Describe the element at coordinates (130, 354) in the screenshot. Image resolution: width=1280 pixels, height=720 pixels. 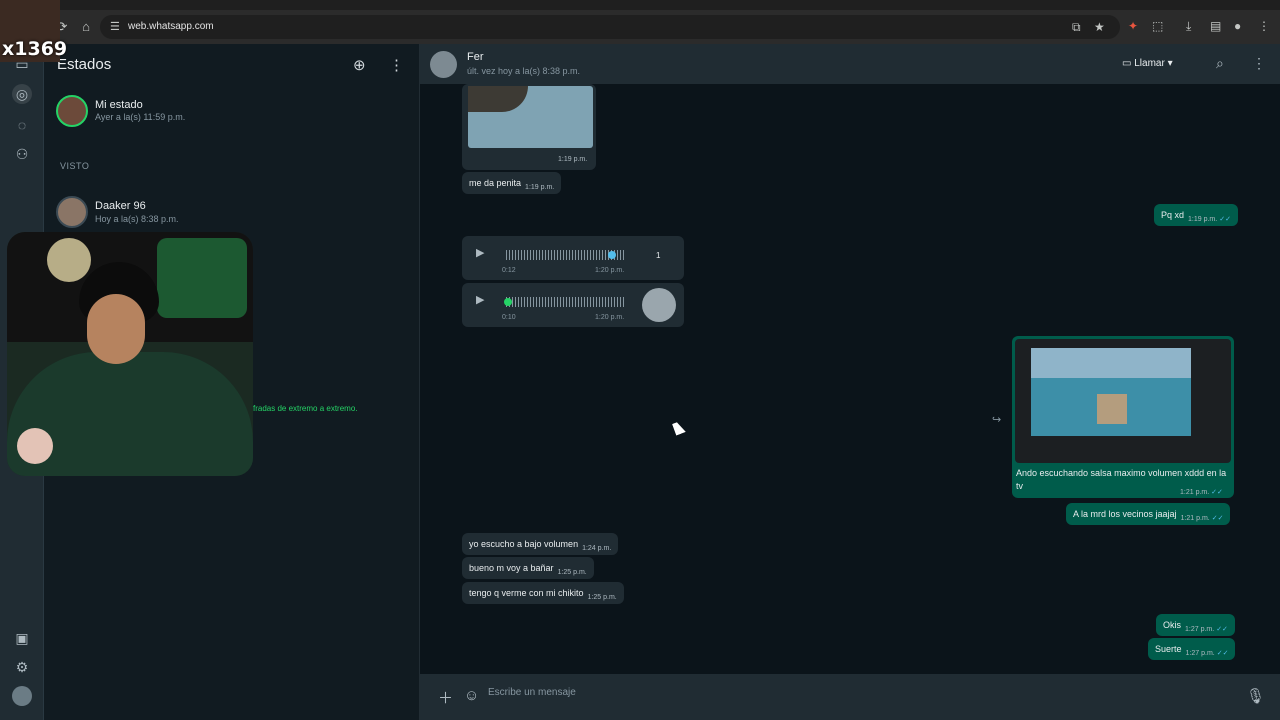
I see `webcam-overlay` at that location.